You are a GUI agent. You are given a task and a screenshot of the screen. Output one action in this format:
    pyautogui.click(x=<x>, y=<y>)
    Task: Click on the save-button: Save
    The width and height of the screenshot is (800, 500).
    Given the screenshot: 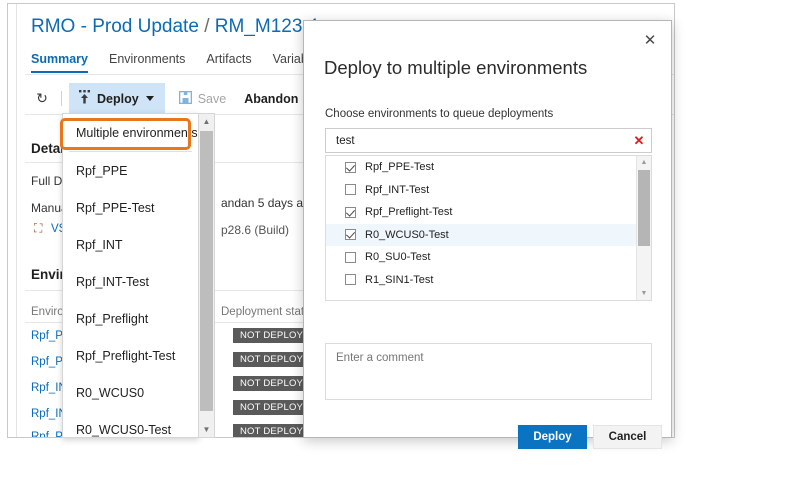 What is the action you would take?
    pyautogui.click(x=201, y=98)
    